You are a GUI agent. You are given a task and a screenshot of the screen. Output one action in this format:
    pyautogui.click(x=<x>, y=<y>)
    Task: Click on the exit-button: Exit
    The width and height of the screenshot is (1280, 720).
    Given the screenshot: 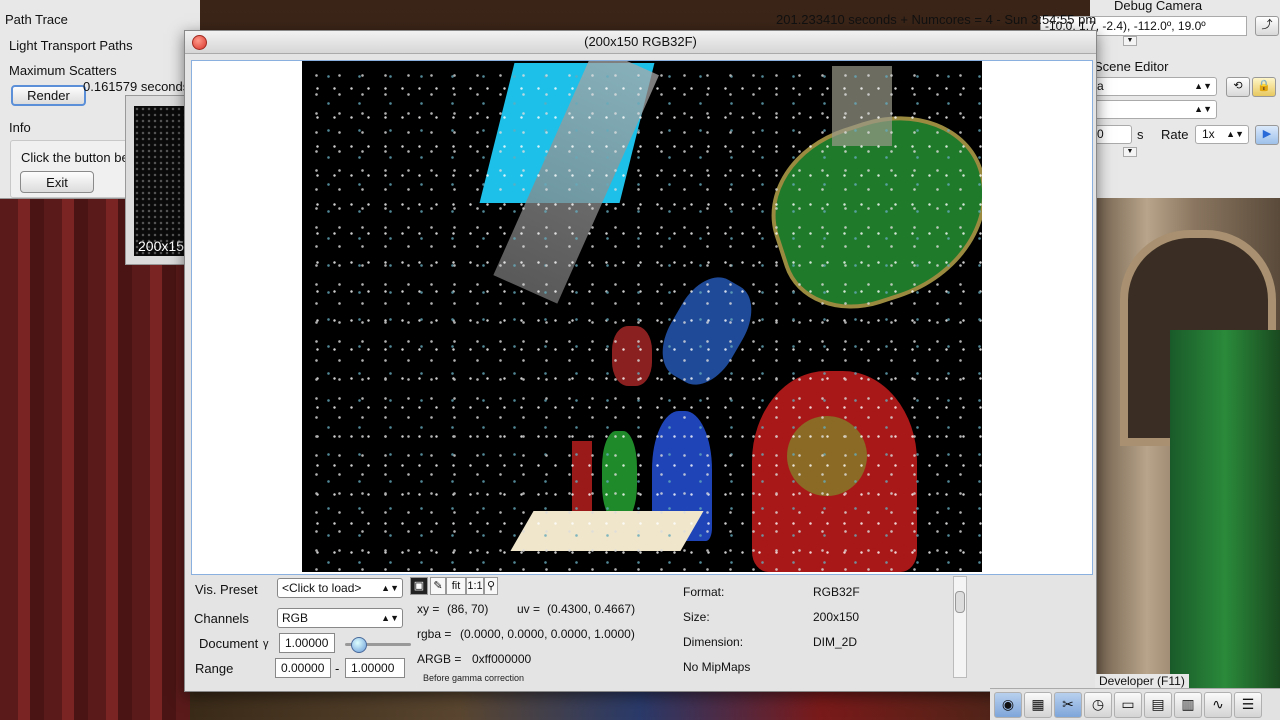 What is the action you would take?
    pyautogui.click(x=57, y=182)
    